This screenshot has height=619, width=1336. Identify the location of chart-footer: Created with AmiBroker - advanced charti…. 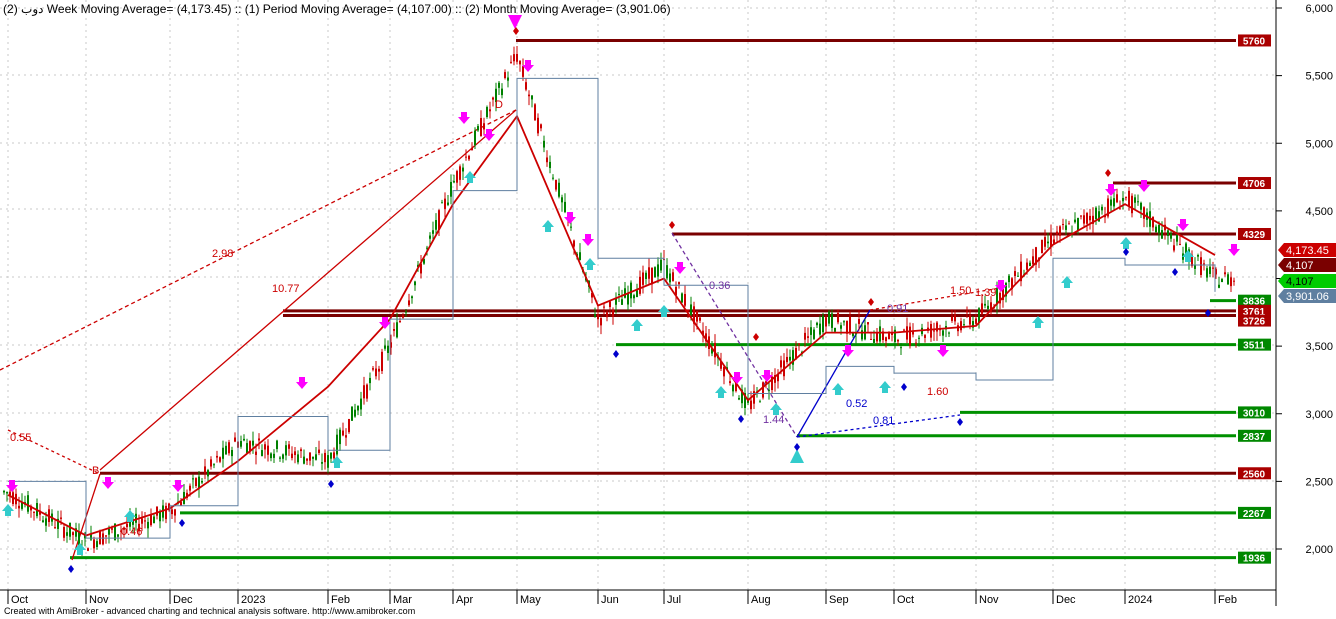
(210, 611).